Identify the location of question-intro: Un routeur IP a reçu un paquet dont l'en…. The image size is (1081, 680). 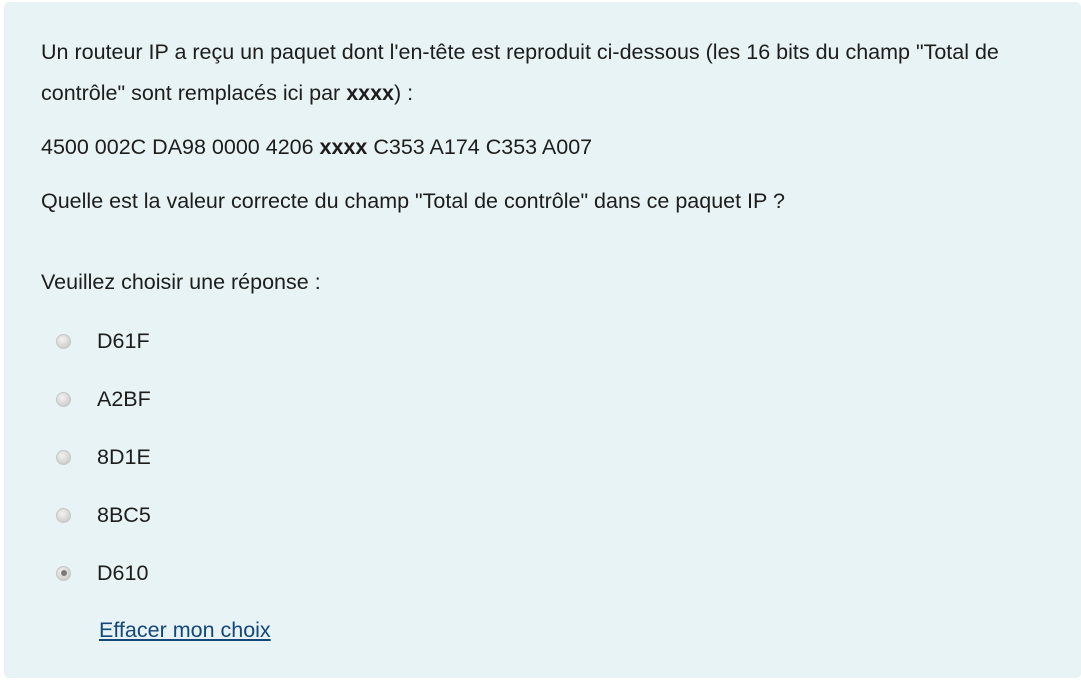
(553, 73).